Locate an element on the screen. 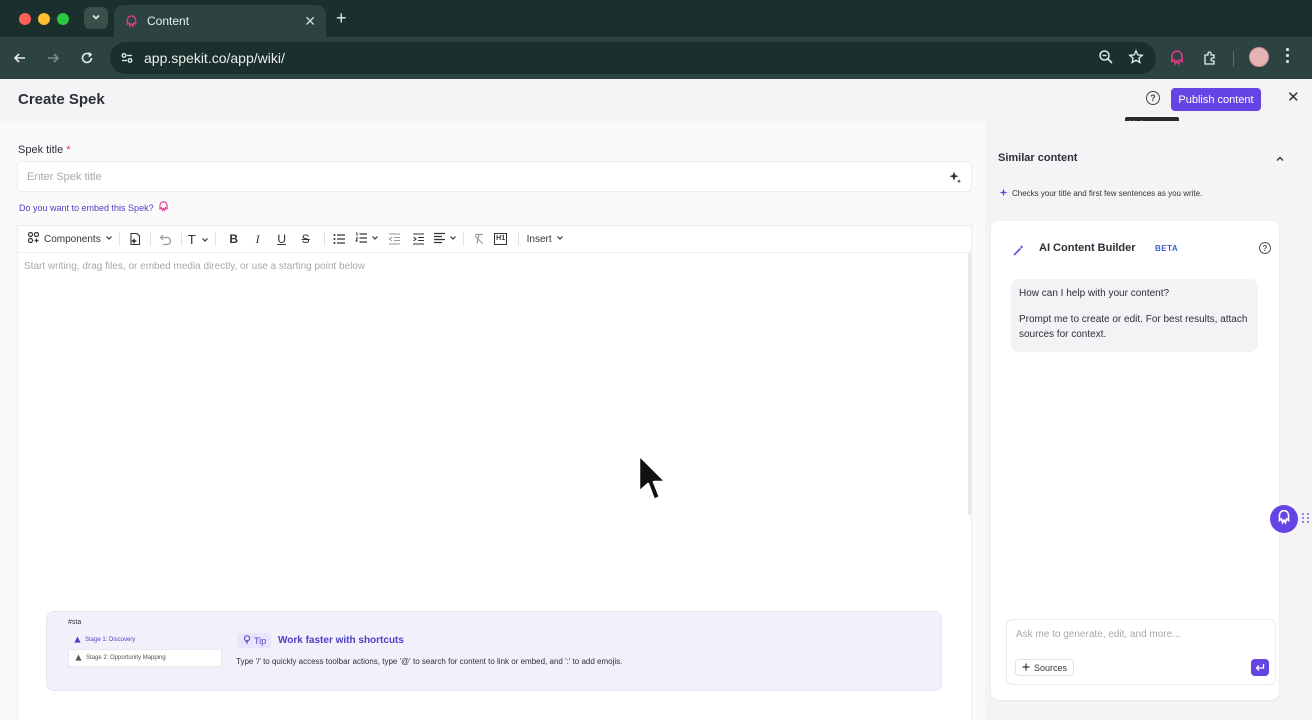 This screenshot has height=720, width=1312. text-style-dropdown: T is located at coordinates (198, 239).